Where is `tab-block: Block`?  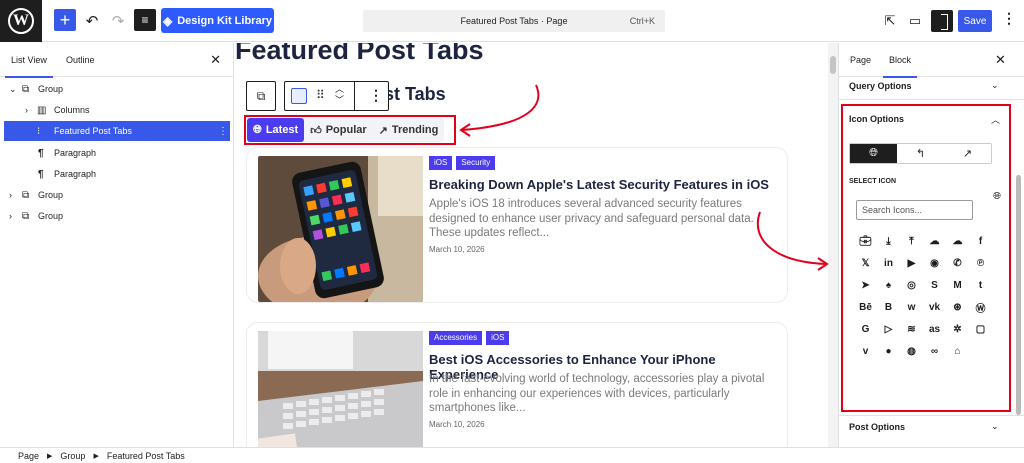 tab-block: Block is located at coordinates (900, 66).